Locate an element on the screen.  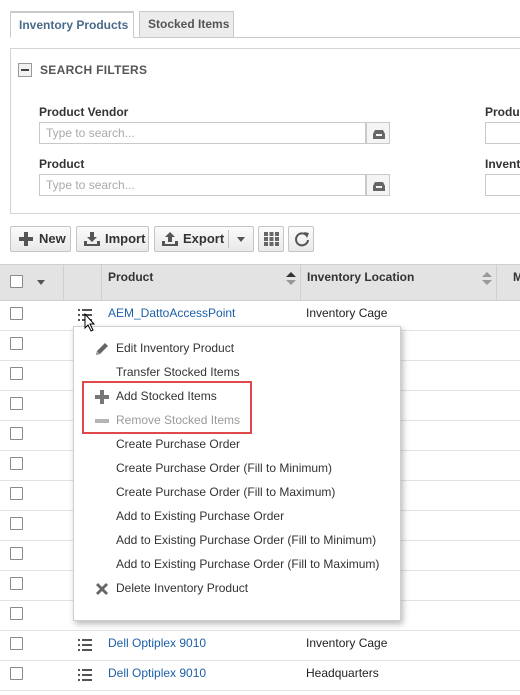
column-header-product-label: Product is located at coordinates (131, 277).